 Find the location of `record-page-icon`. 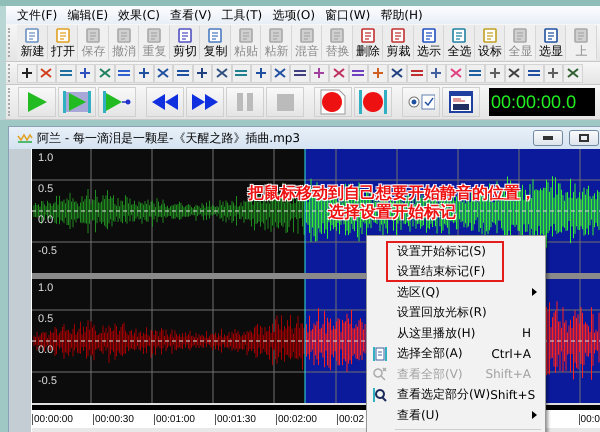

record-page-icon is located at coordinates (333, 102).